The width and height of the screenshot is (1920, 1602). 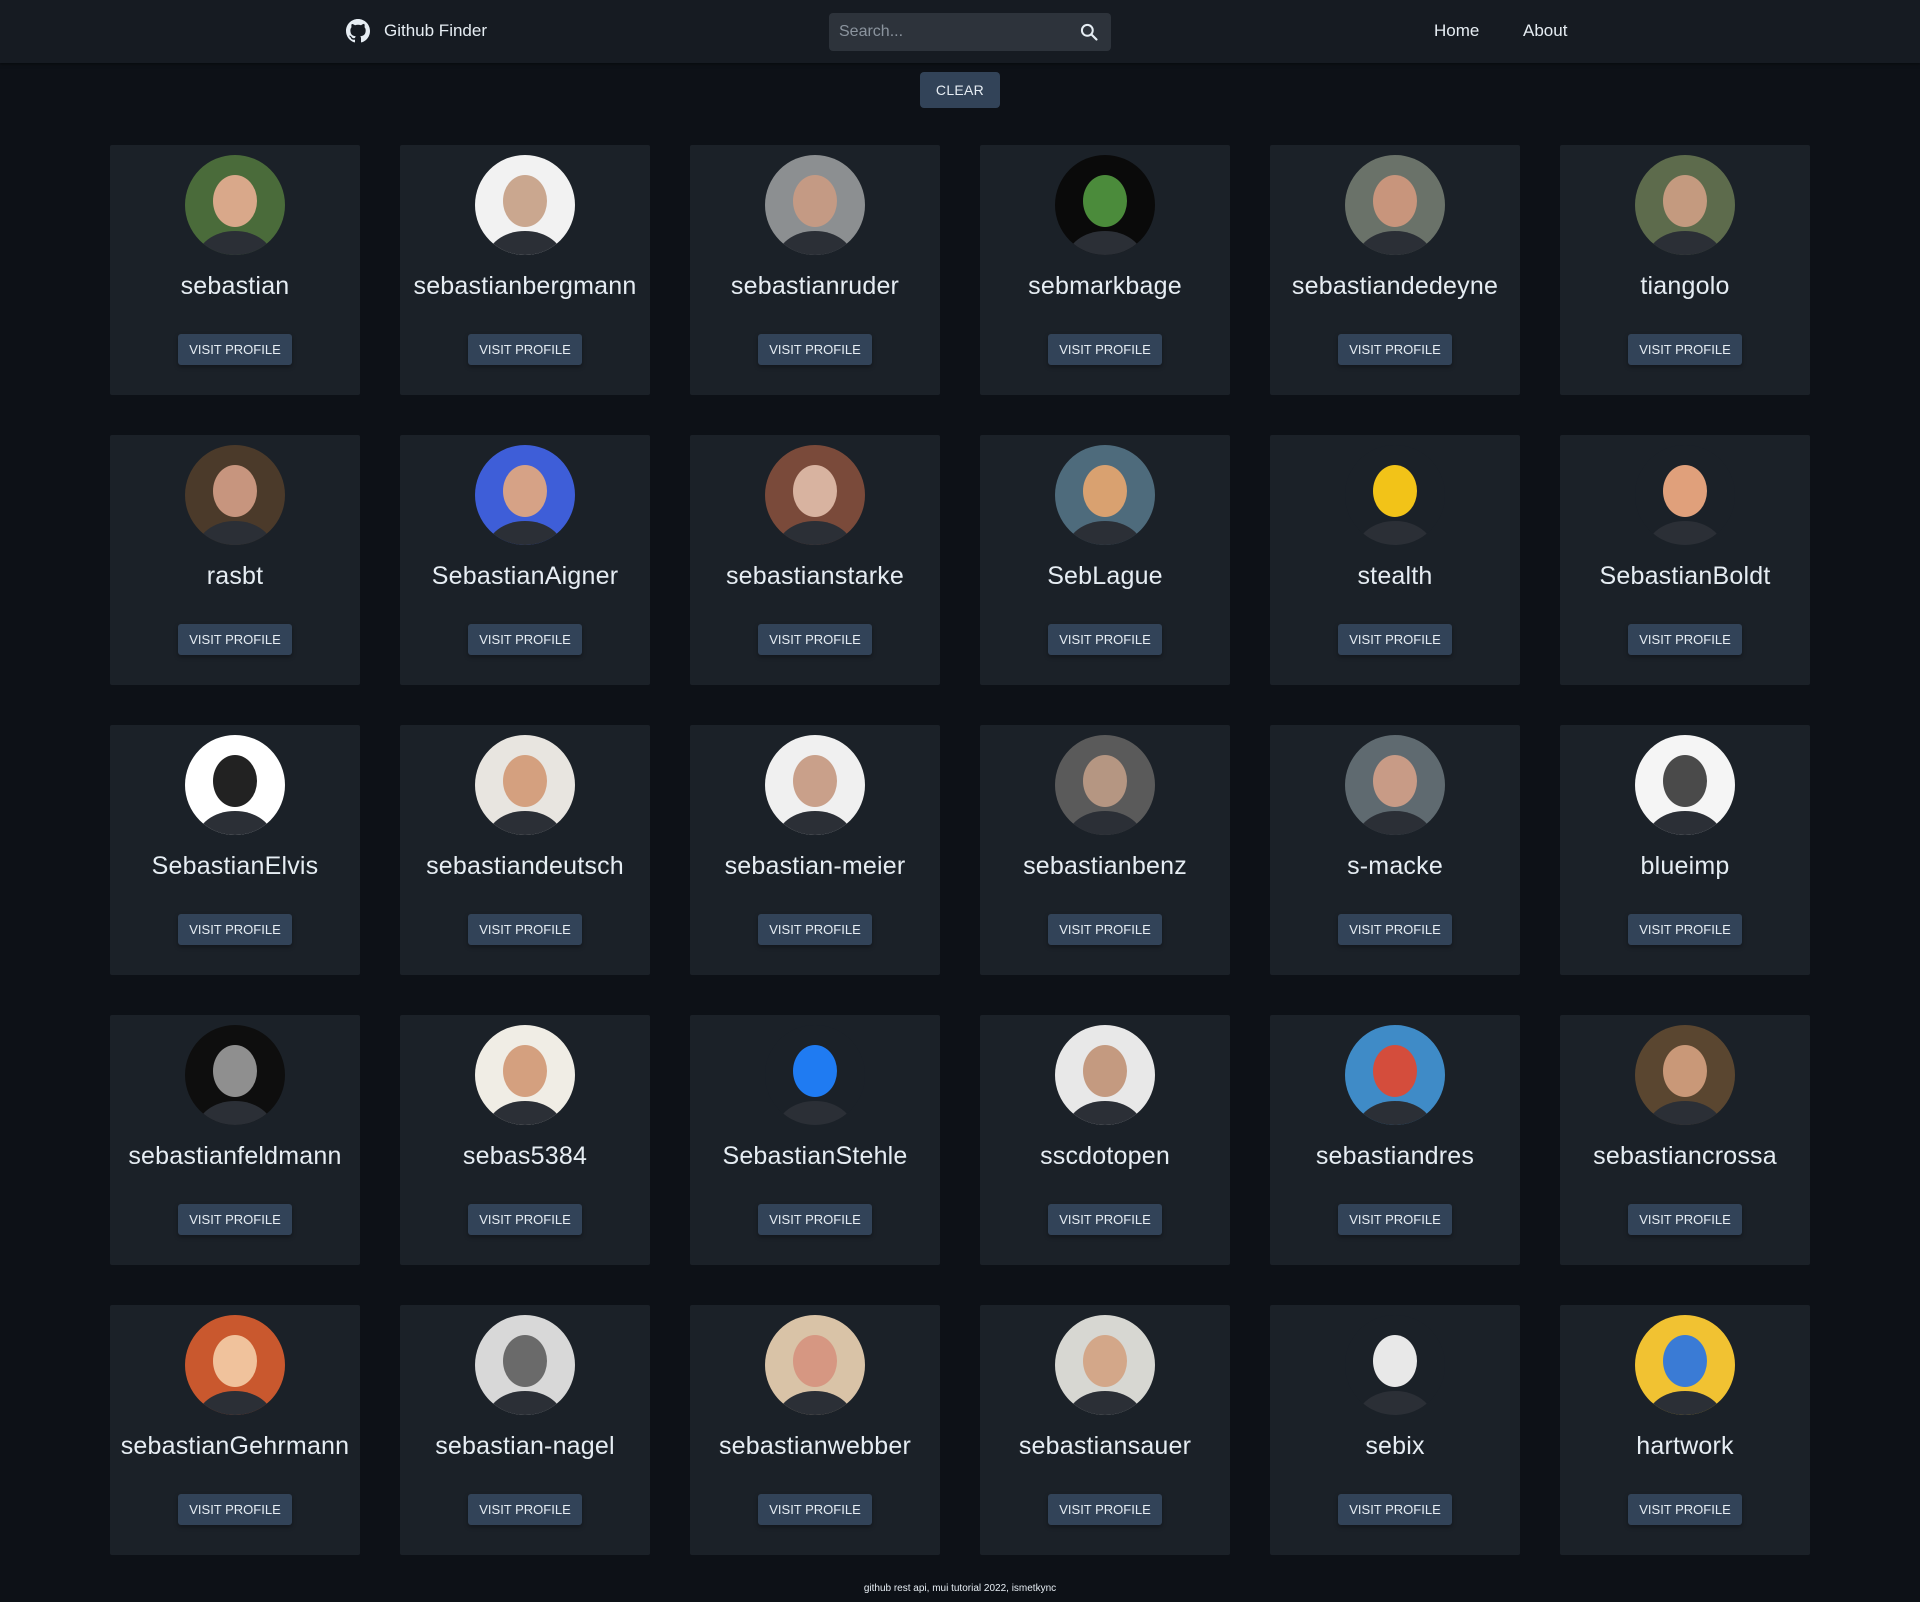 What do you see at coordinates (815, 1430) in the screenshot?
I see `user-card: sebastianwebber VISIT PROFILE` at bounding box center [815, 1430].